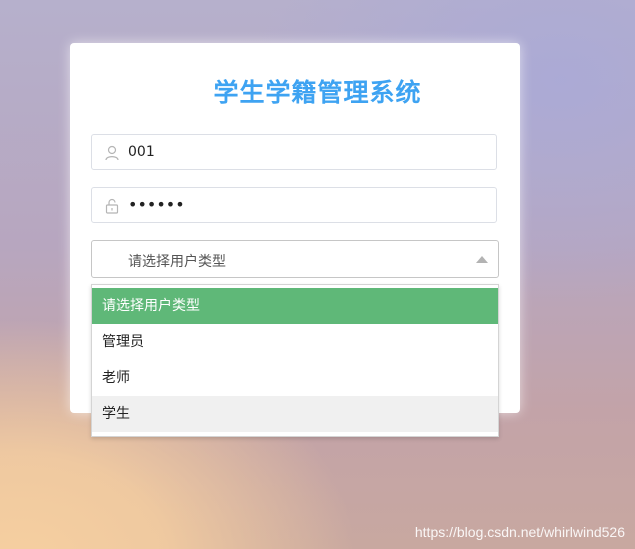 Image resolution: width=635 pixels, height=549 pixels. Describe the element at coordinates (295, 414) in the screenshot. I see `option-student: 学生` at that location.